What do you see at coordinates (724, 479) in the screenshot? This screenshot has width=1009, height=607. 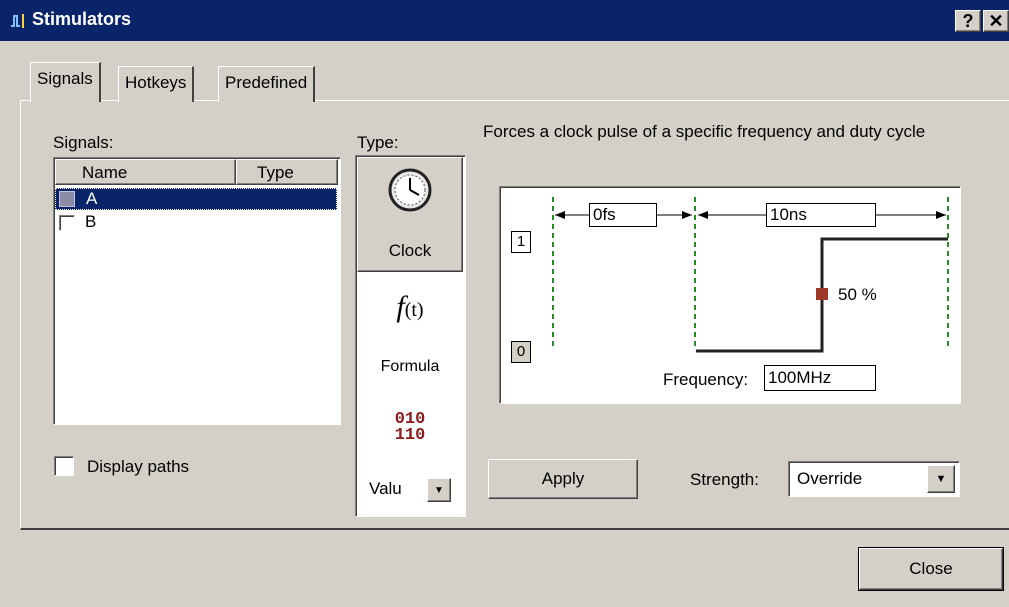 I see `strength-label: Strength:` at bounding box center [724, 479].